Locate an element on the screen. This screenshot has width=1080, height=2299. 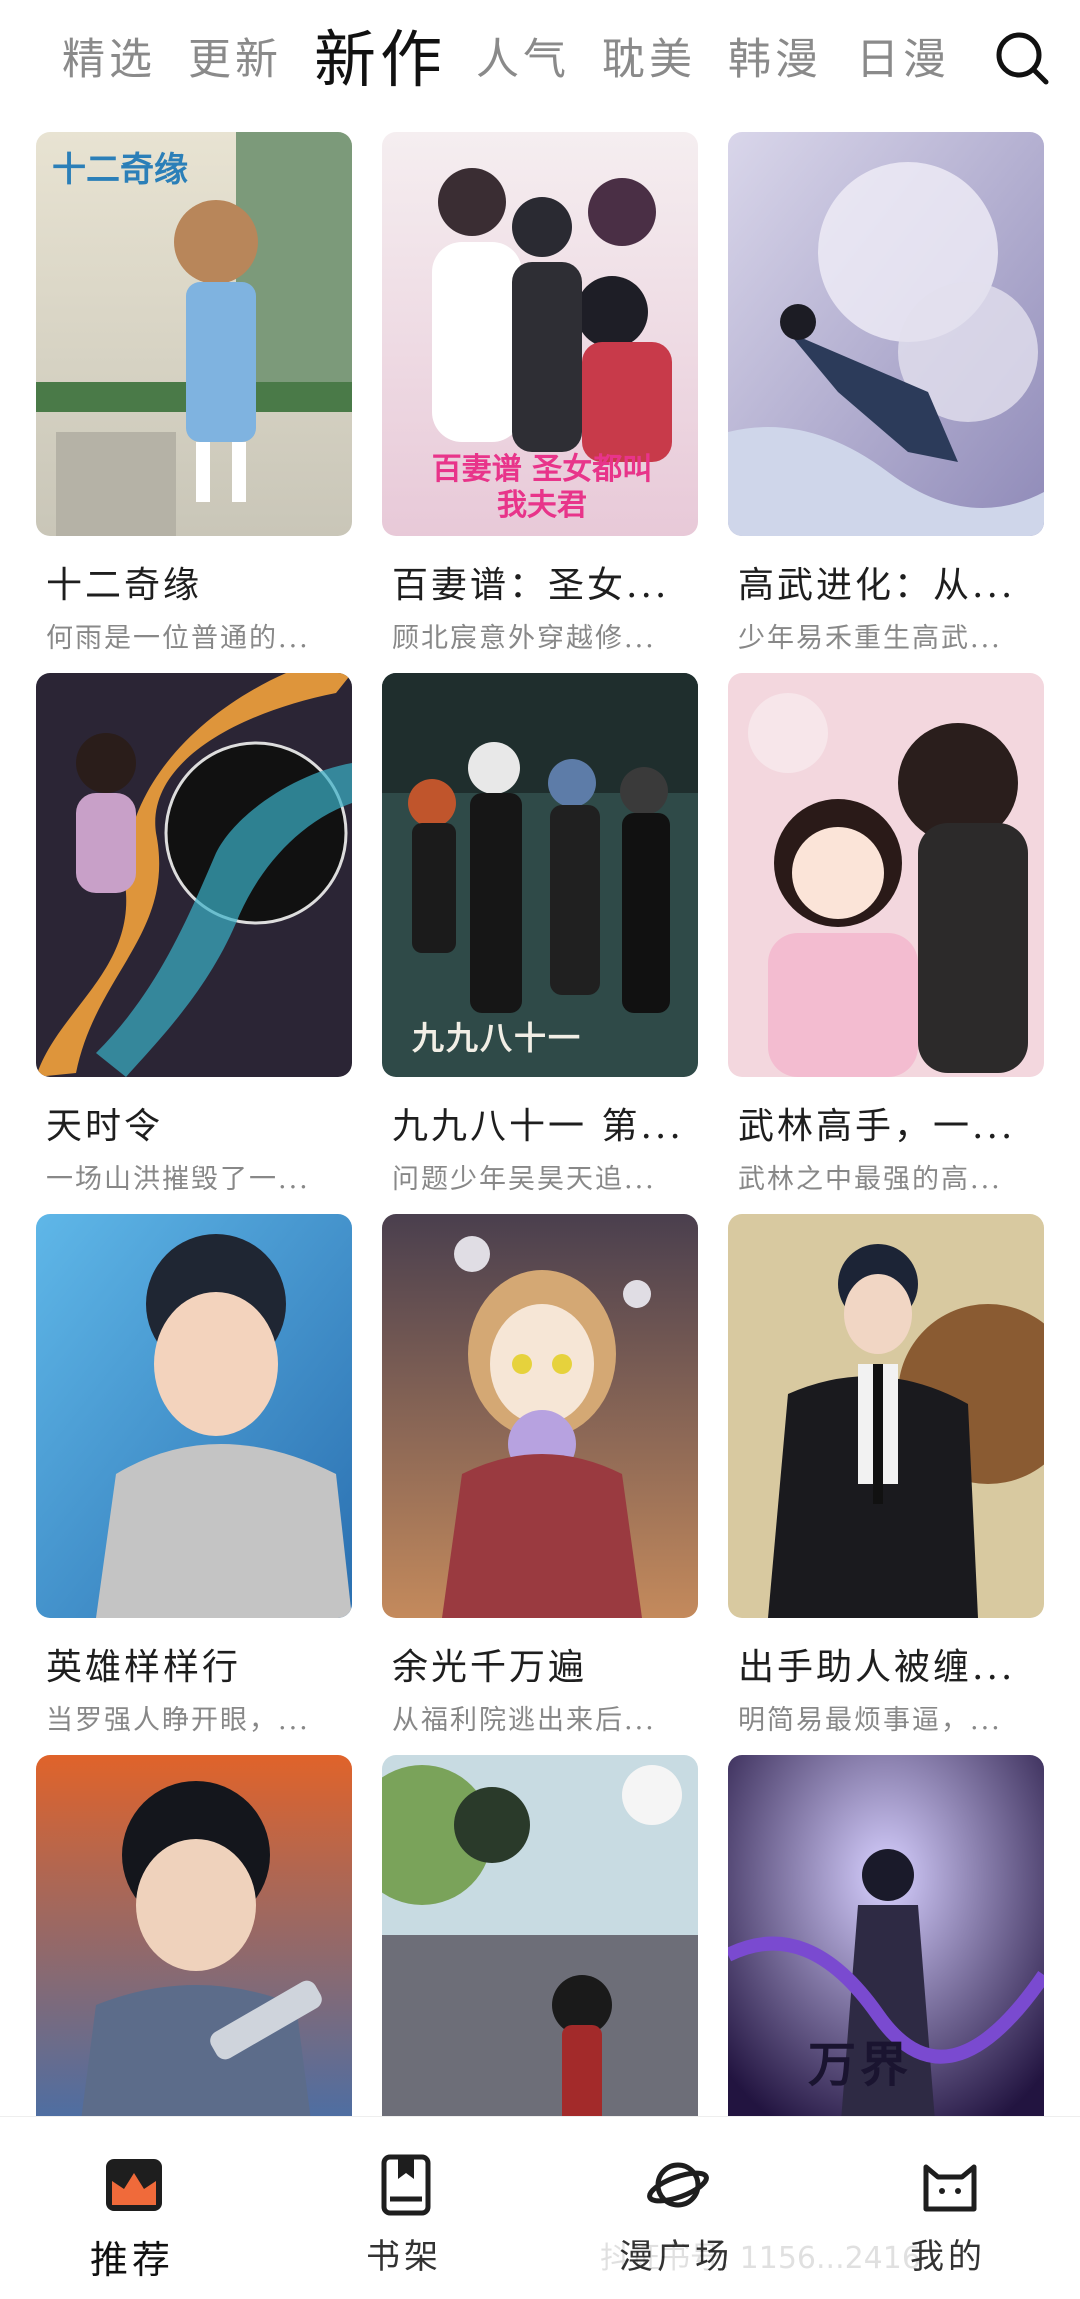
bookshelf-icon is located at coordinates (406, 2185).